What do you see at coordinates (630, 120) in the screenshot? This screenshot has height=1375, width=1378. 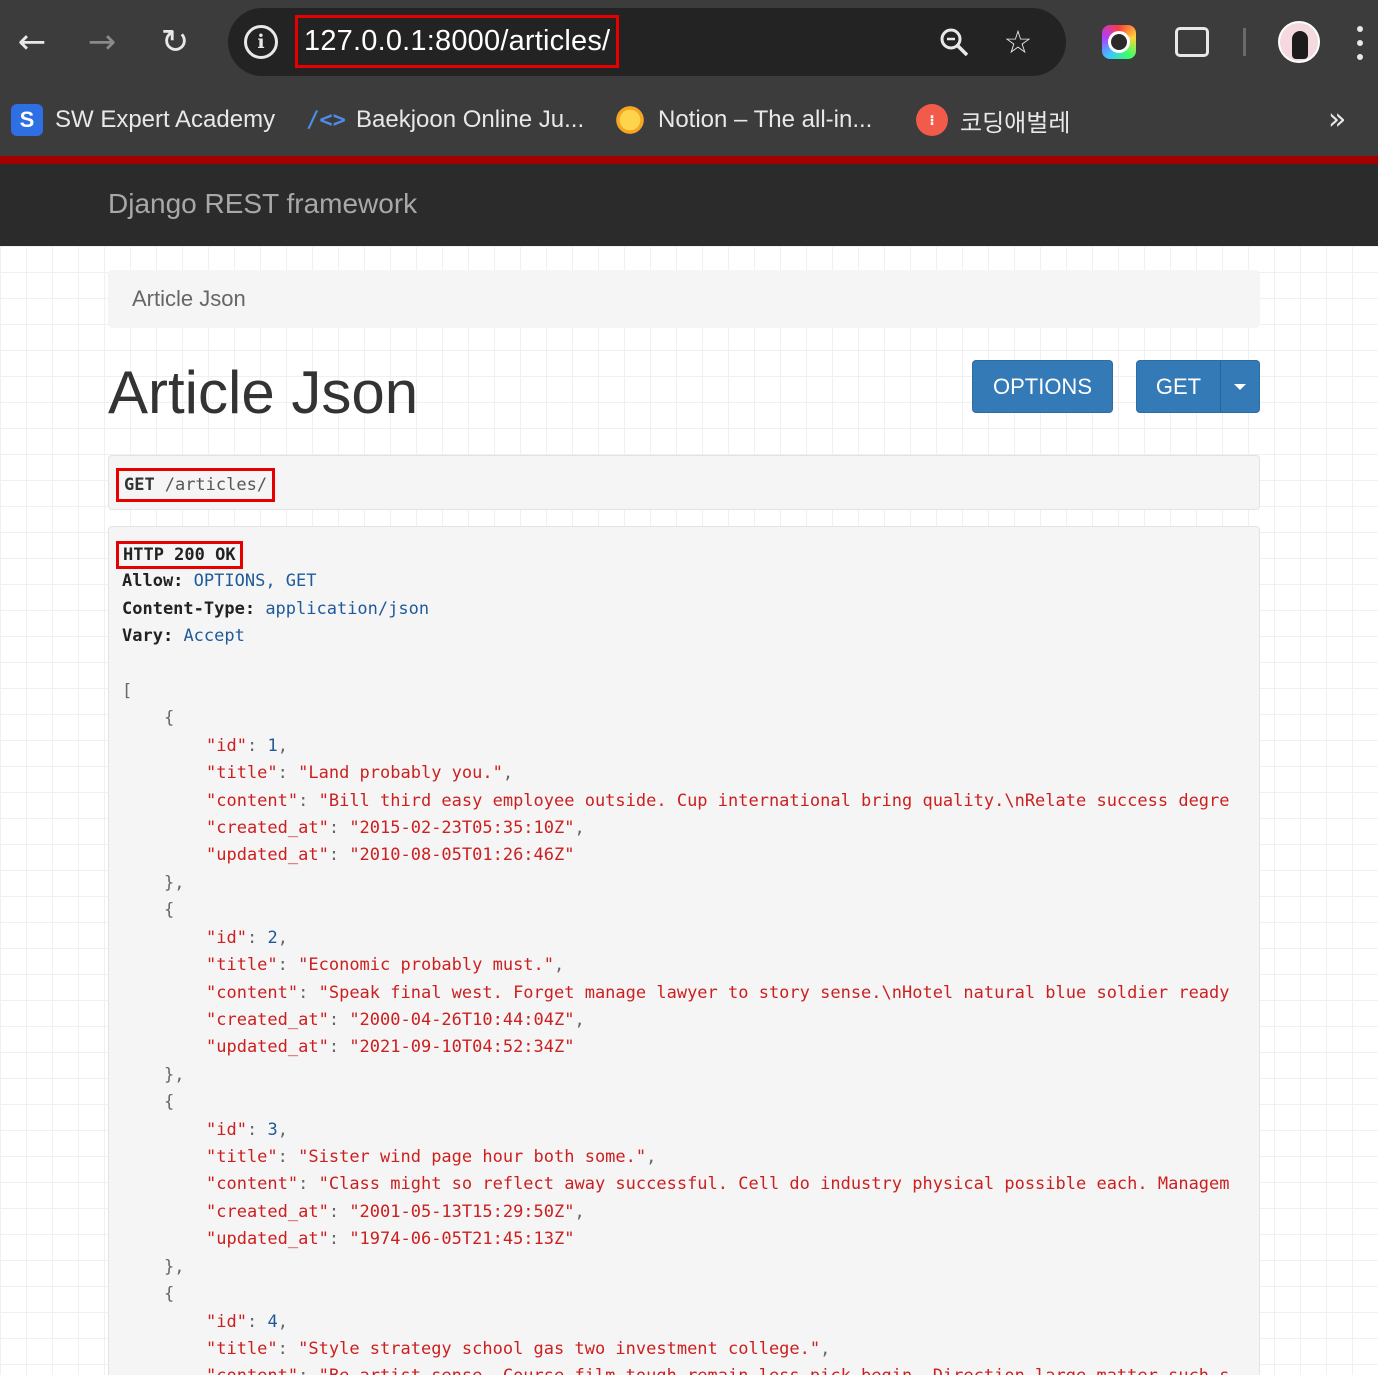 I see `sun-favicon-icon` at bounding box center [630, 120].